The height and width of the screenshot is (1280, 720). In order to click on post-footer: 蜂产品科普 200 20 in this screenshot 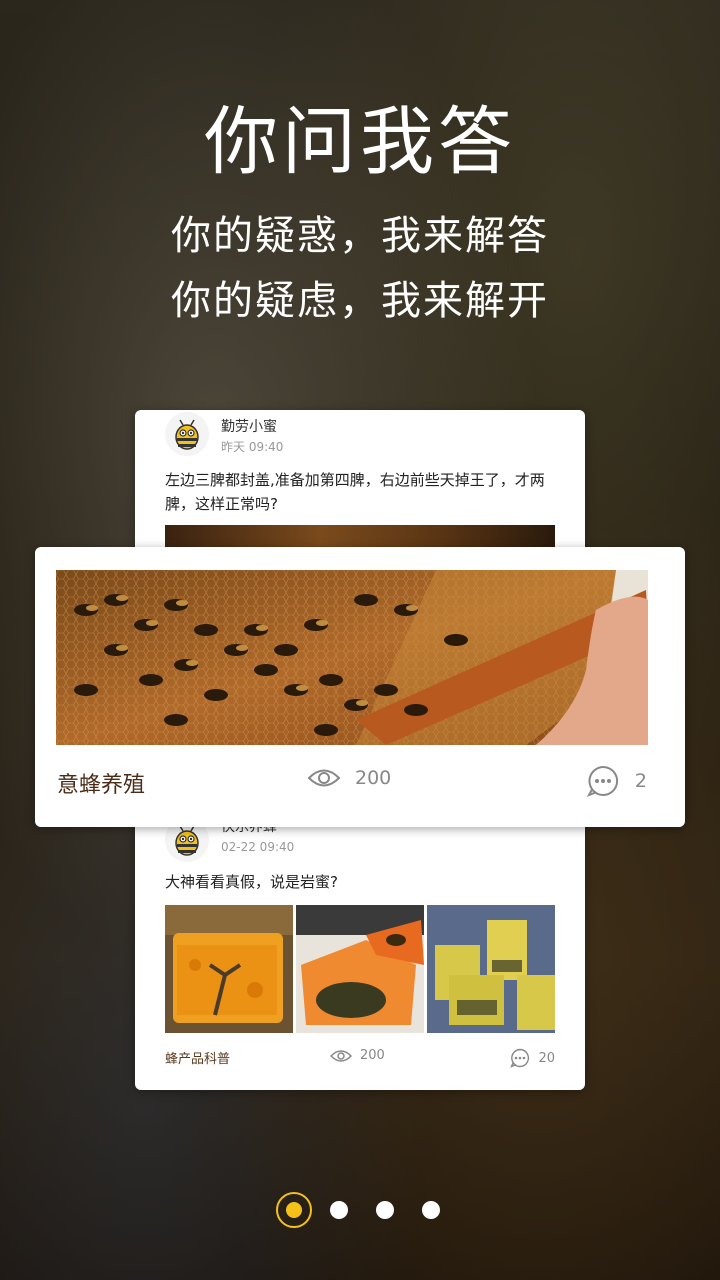, I will do `click(360, 1059)`.